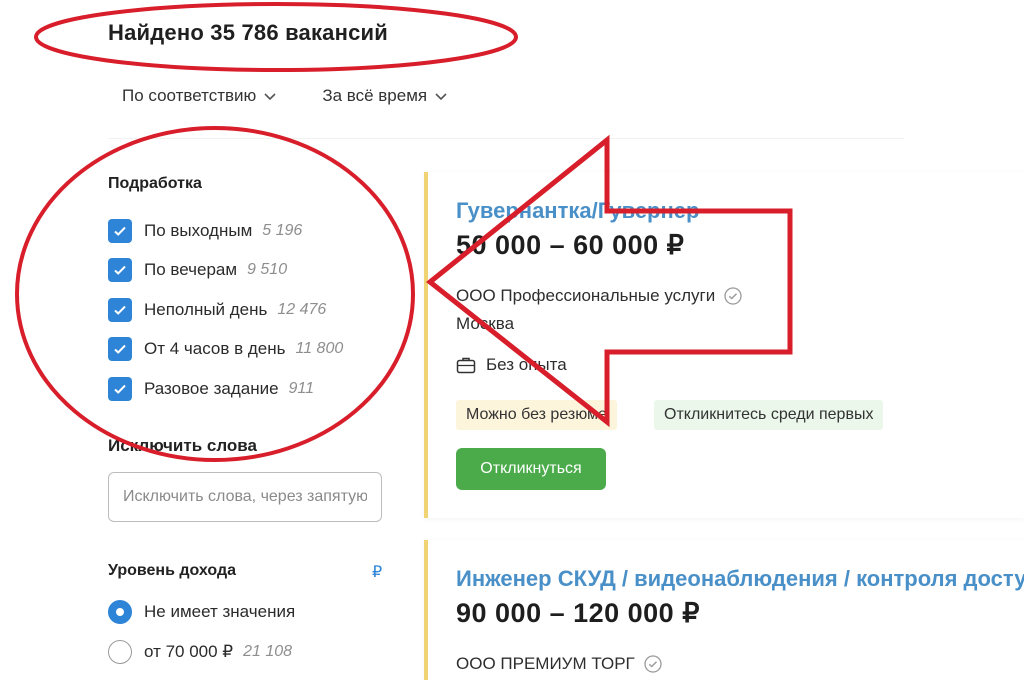 The image size is (1024, 680). What do you see at coordinates (189, 95) in the screenshot?
I see `sort-relevance-label: По соответствию` at bounding box center [189, 95].